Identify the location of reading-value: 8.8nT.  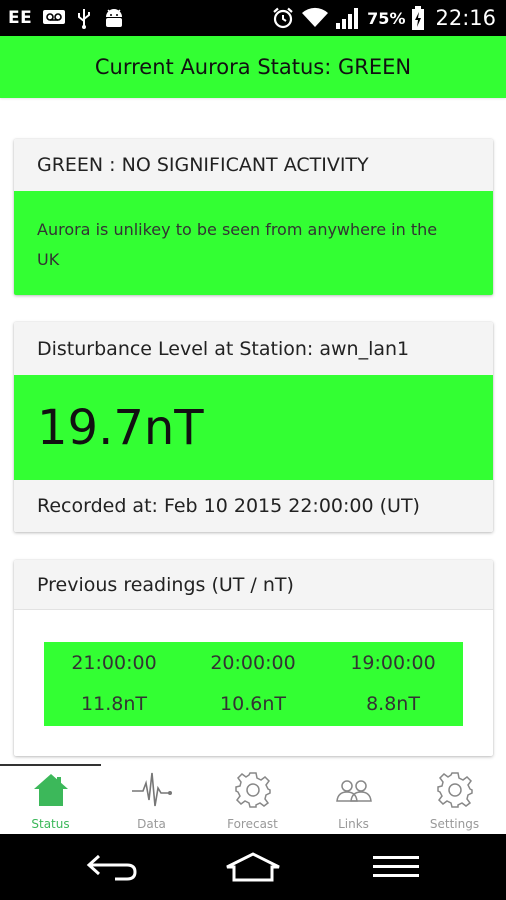
(393, 704).